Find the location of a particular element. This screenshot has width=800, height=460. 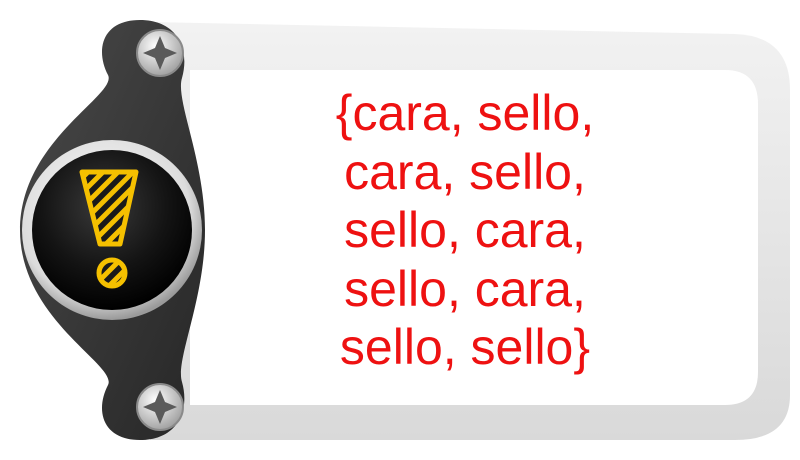

outcome-line: cara, sello, is located at coordinates (465, 171).